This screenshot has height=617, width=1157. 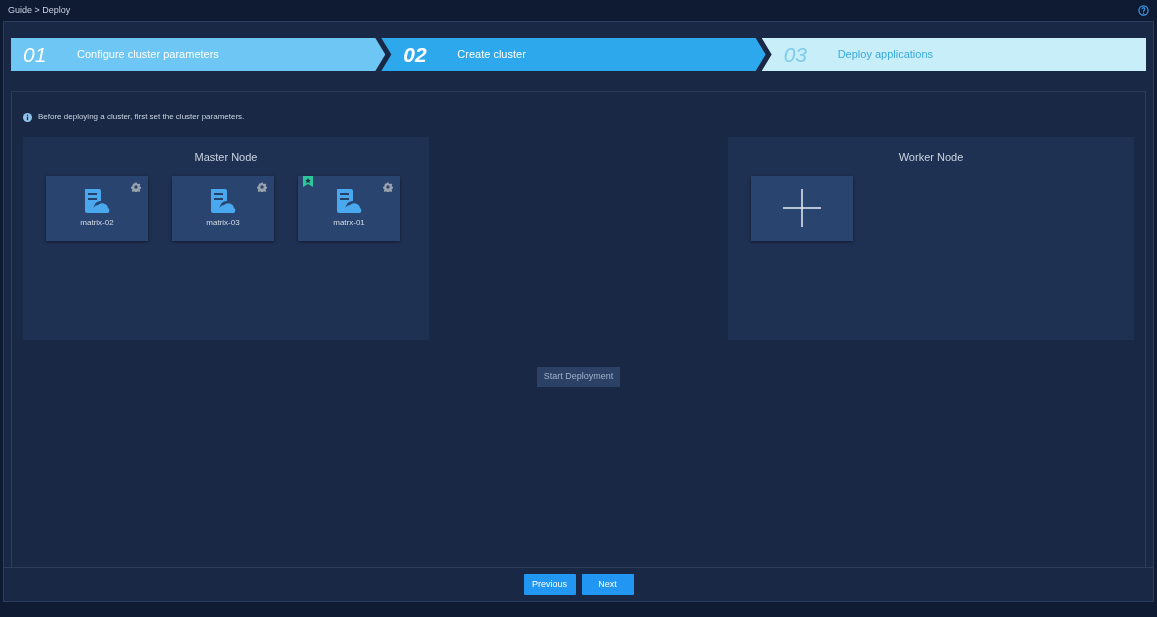 I want to click on node-name: matrx-01, so click(x=349, y=222).